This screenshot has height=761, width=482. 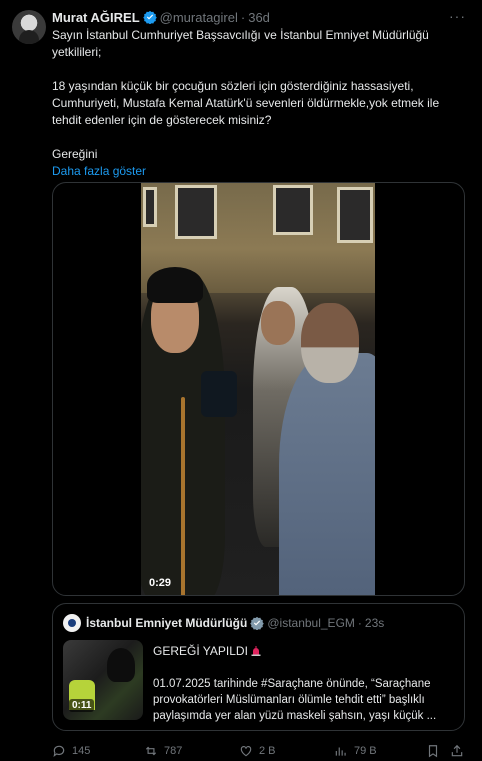 I want to click on quoted-tweet-title: GEREĞİ YAPILDI, so click(x=207, y=651).